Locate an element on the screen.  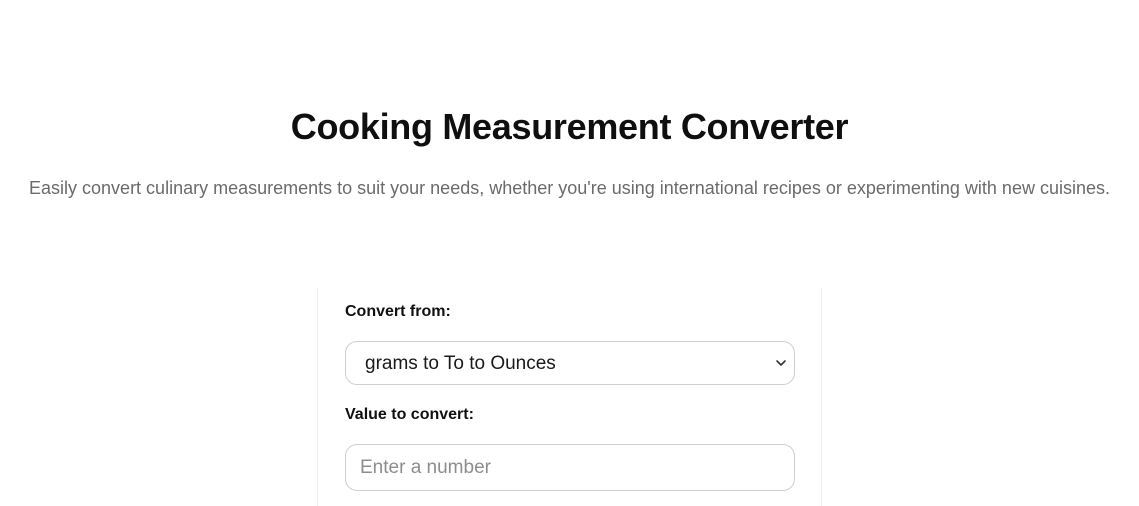
convert-from-label: Convert from: is located at coordinates (398, 311).